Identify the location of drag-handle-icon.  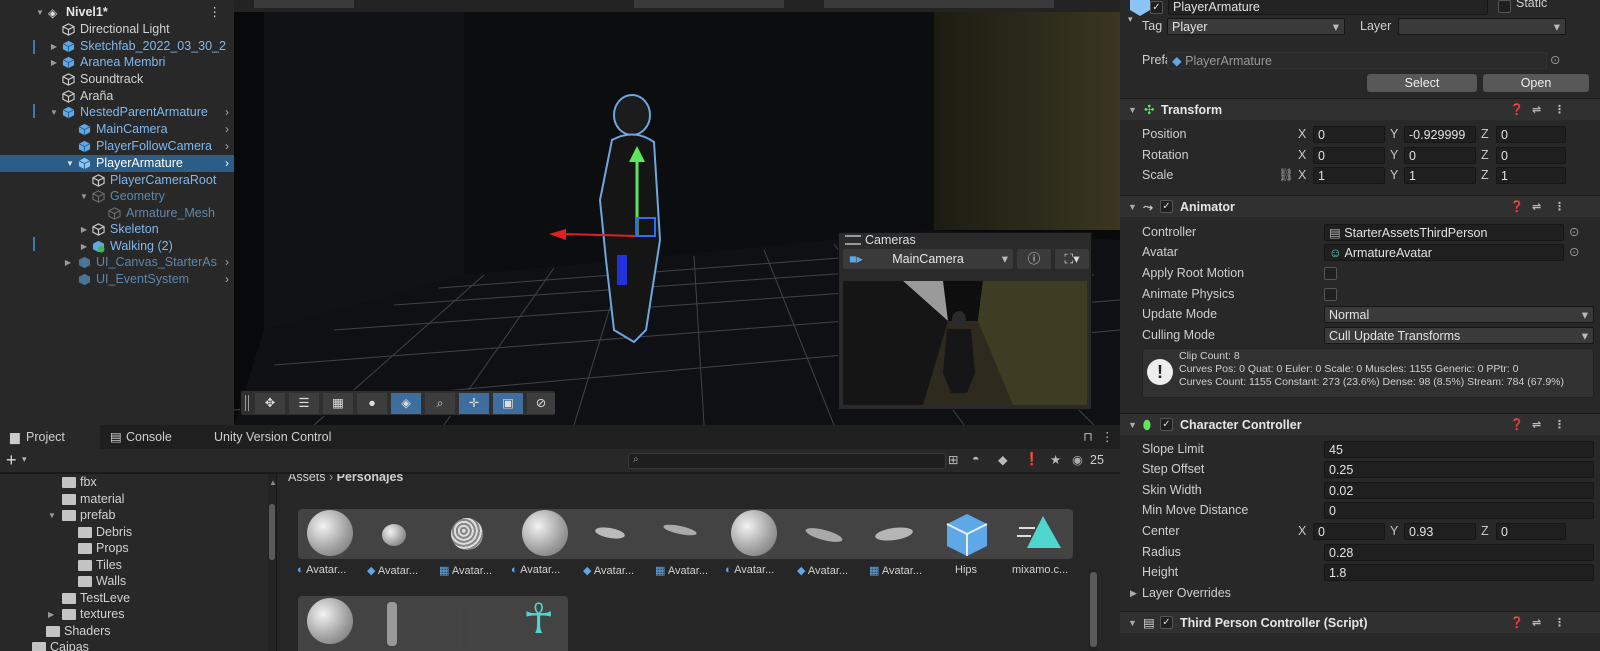
(247, 403).